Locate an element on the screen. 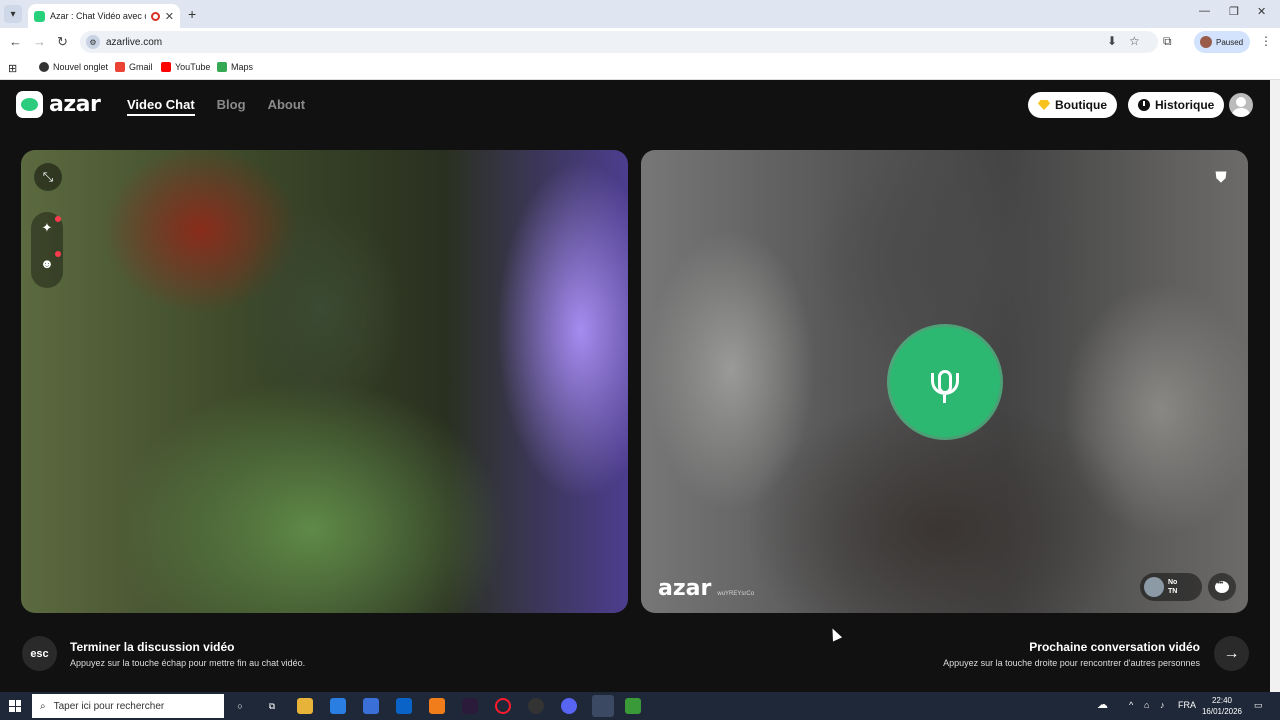  outlook-icon is located at coordinates (404, 706).